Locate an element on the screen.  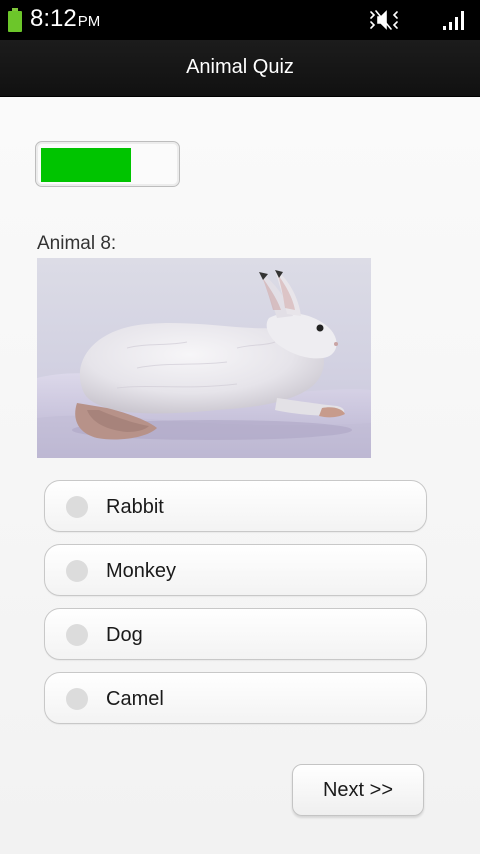
battery-icon is located at coordinates (15, 20).